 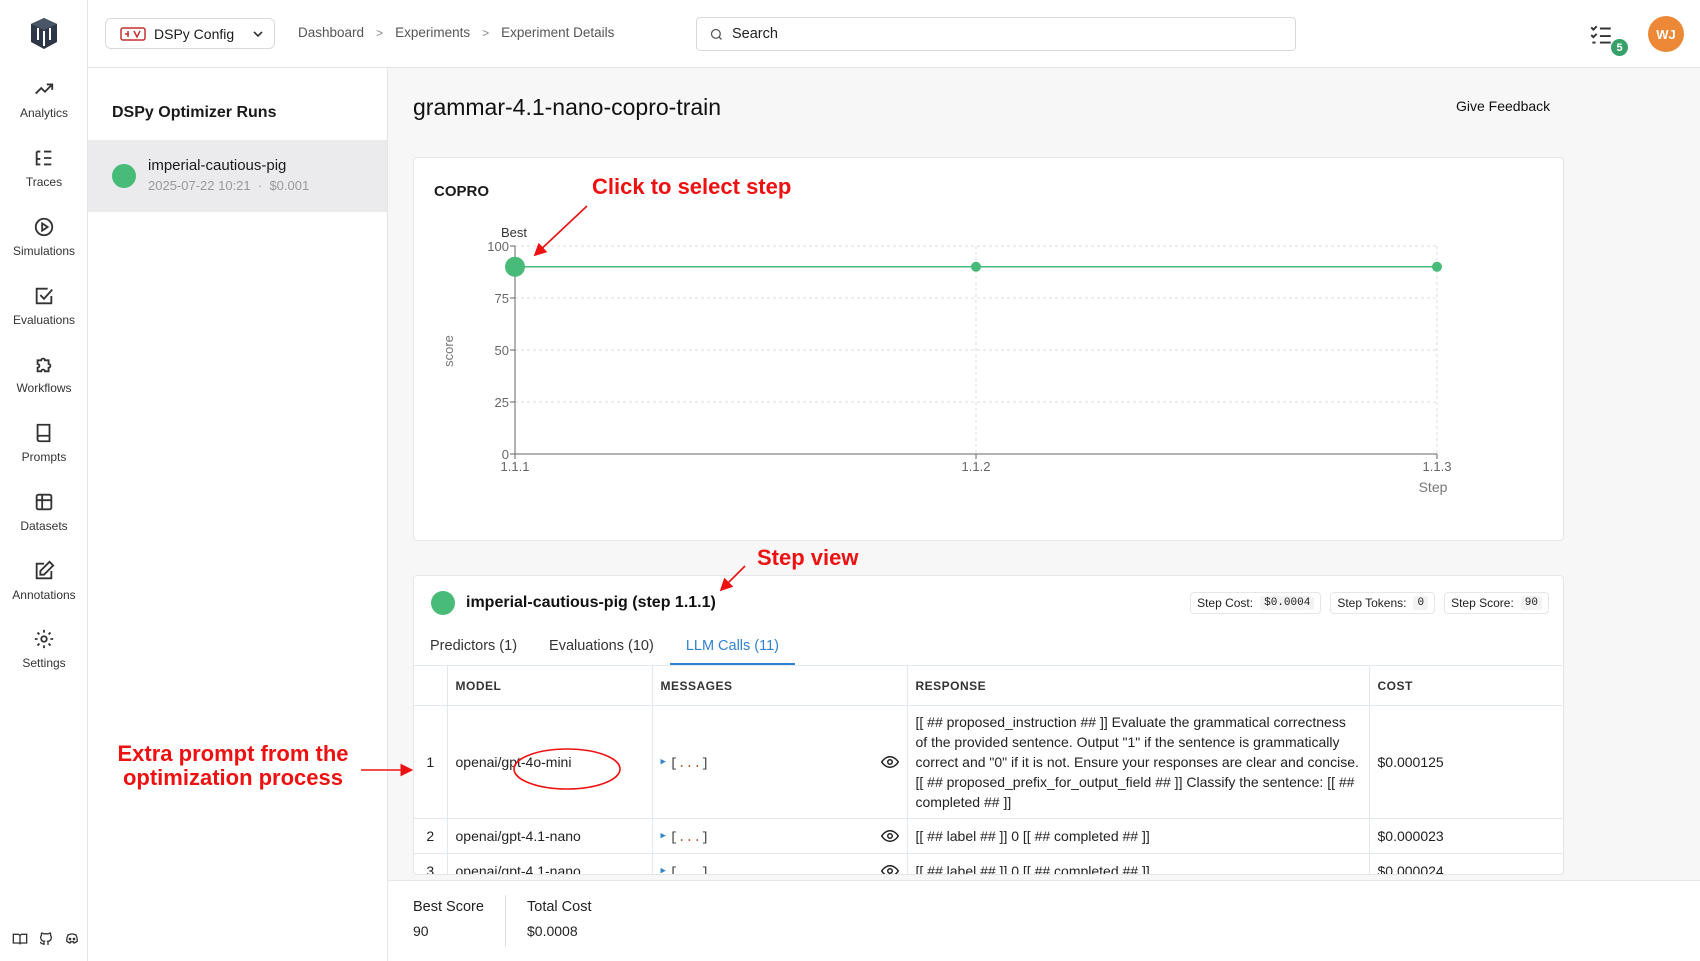 What do you see at coordinates (44, 388) in the screenshot?
I see `nav-label: Workflows` at bounding box center [44, 388].